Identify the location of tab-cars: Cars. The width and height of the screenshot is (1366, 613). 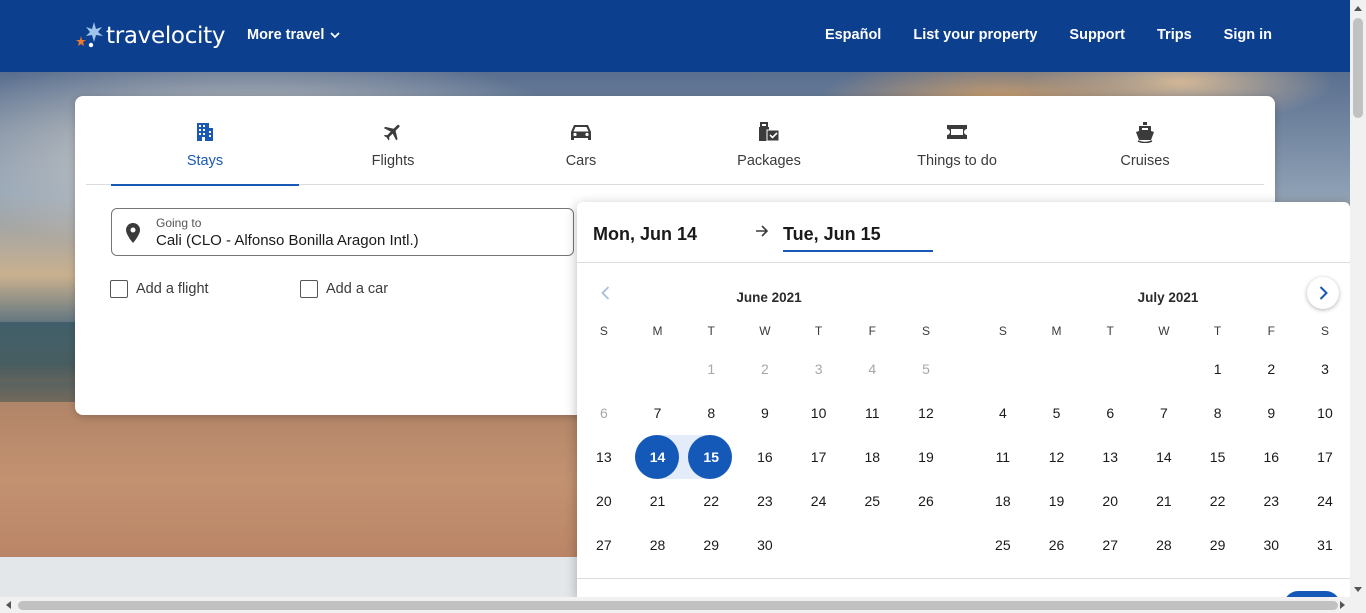
(581, 140).